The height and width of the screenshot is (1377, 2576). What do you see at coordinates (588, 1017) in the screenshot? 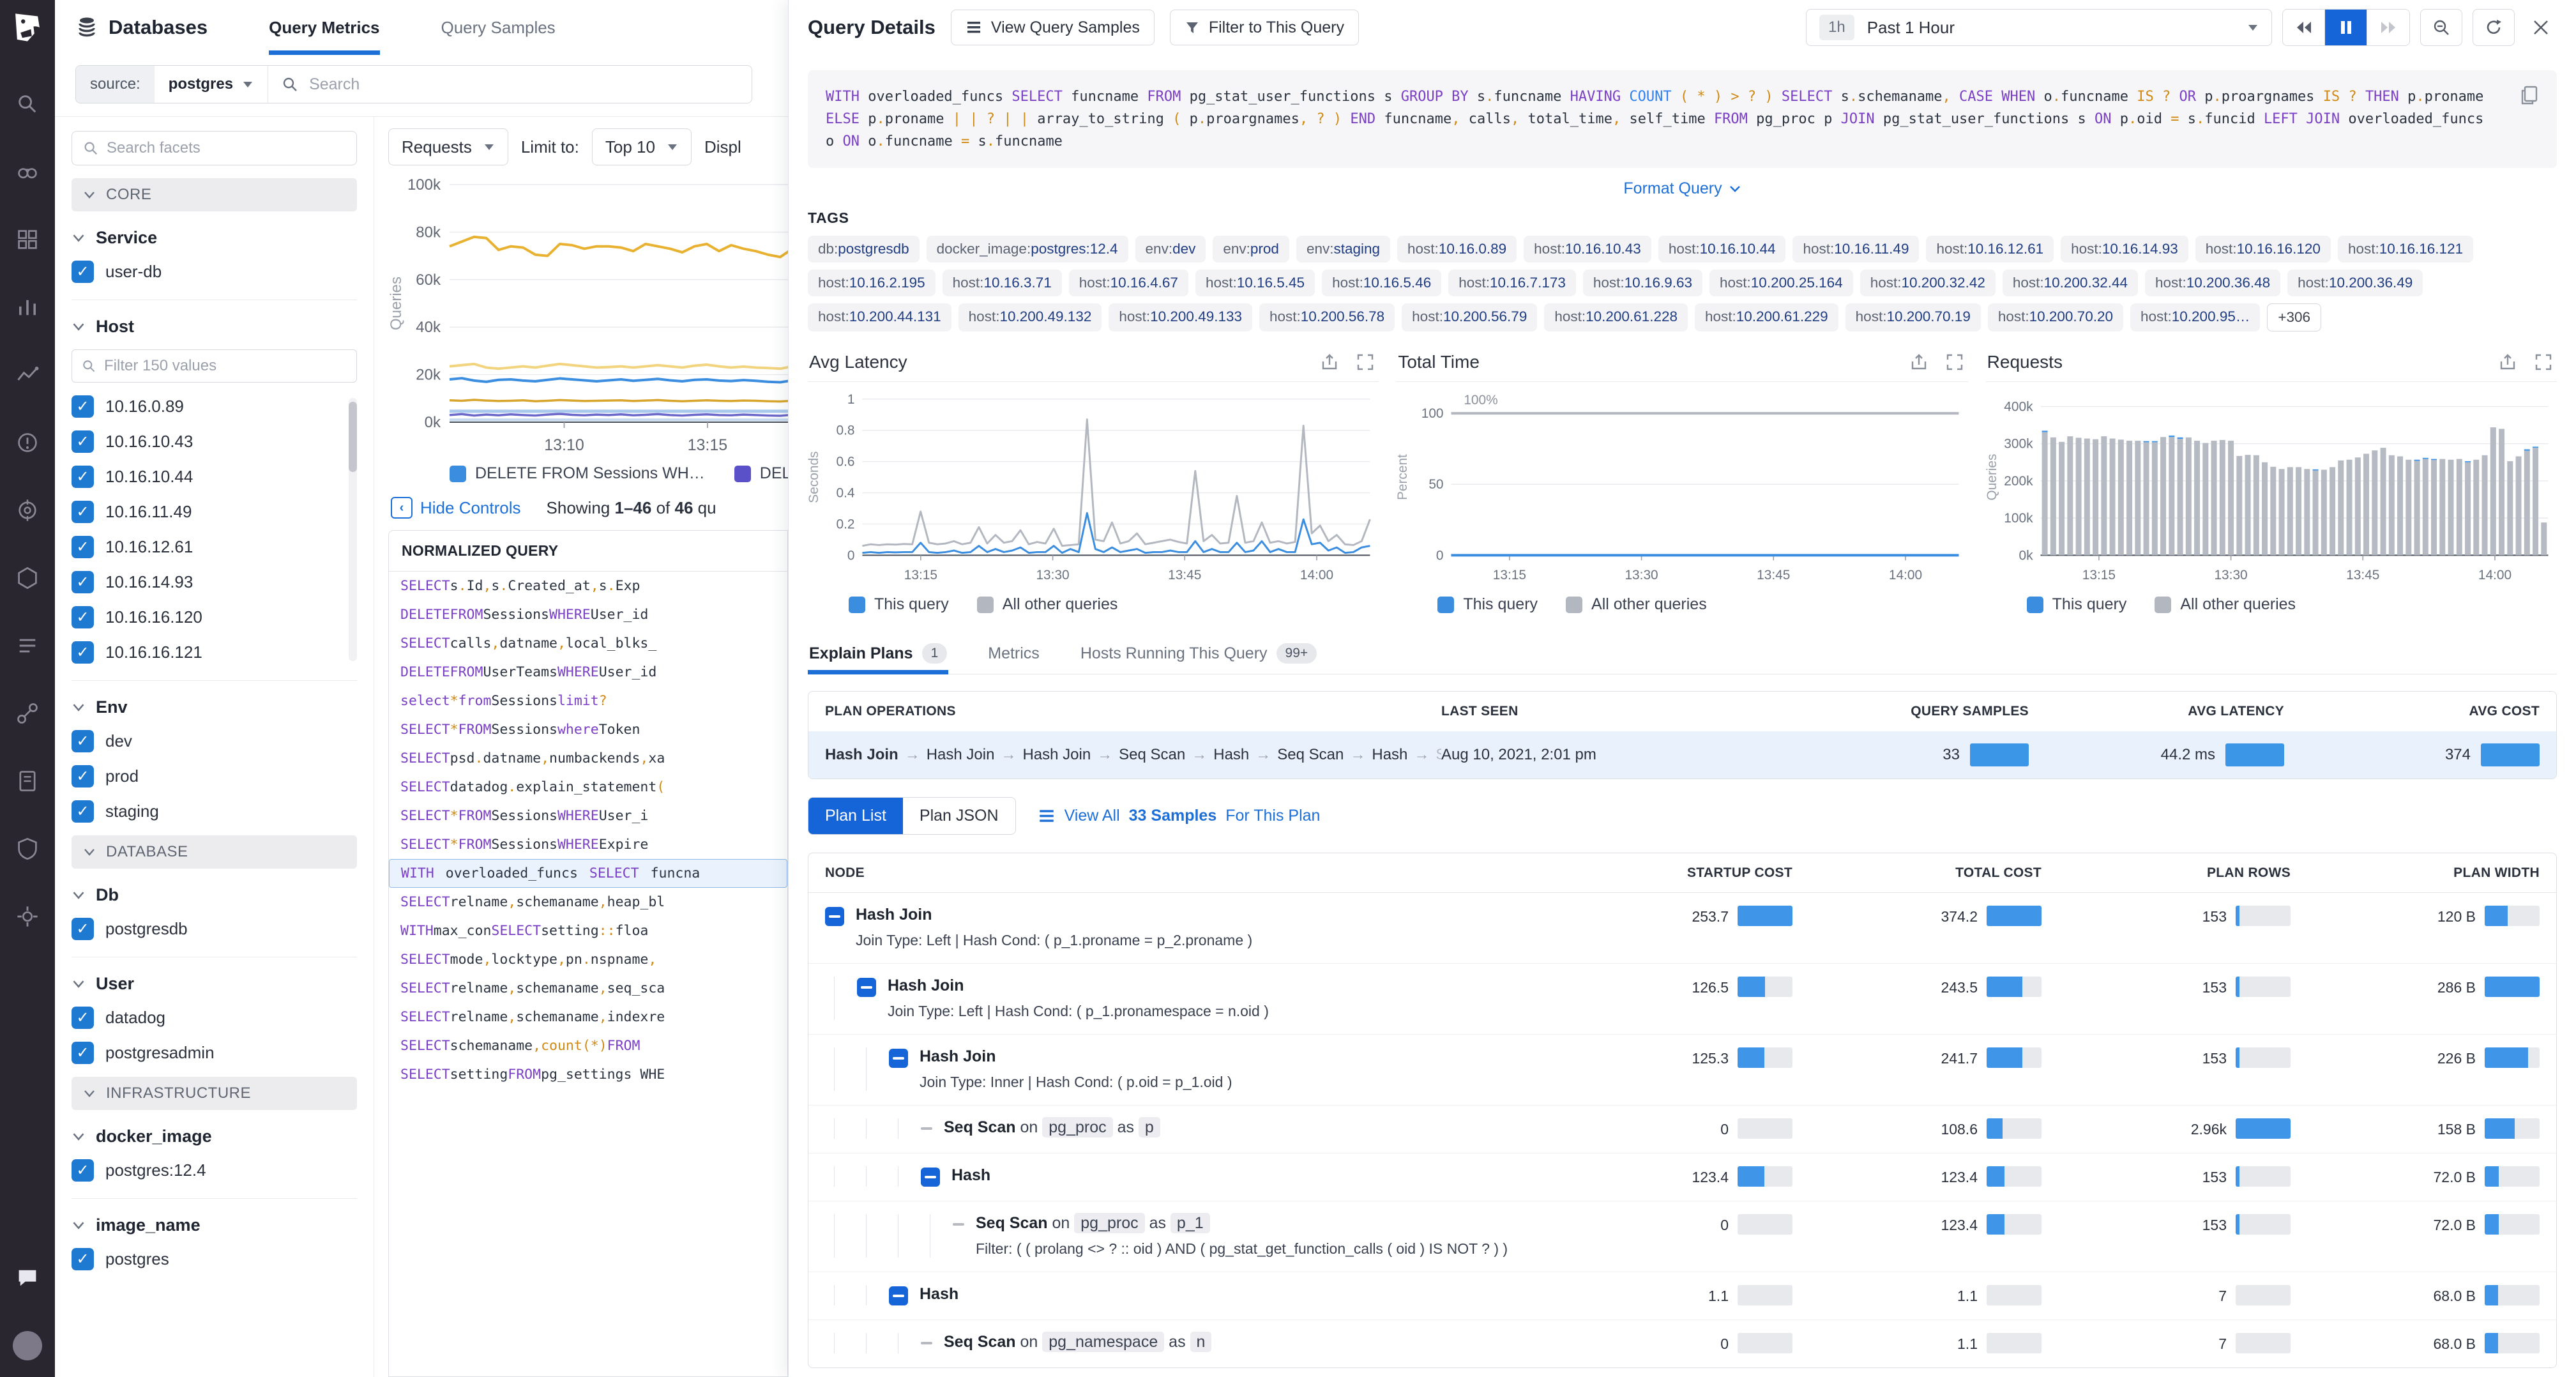
I see `normalized-query-row: SELECT relname, schemaname, indexre` at bounding box center [588, 1017].